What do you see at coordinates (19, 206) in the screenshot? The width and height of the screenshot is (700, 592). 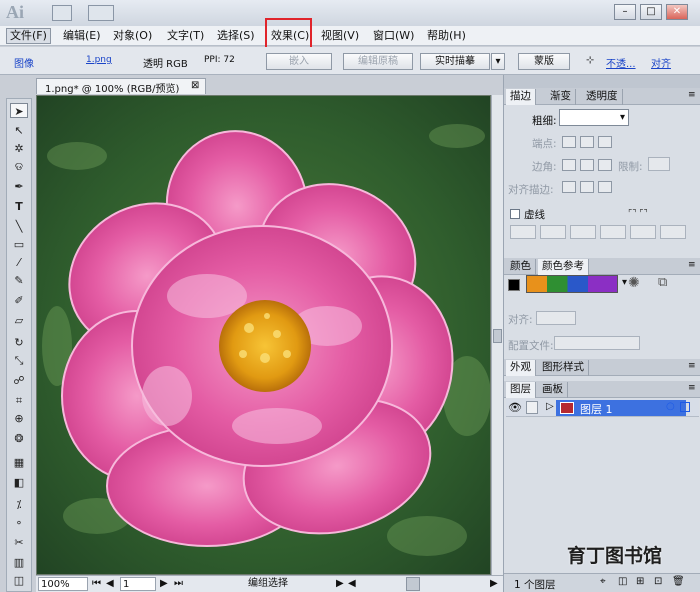 I see `type-tool-icon: T` at bounding box center [19, 206].